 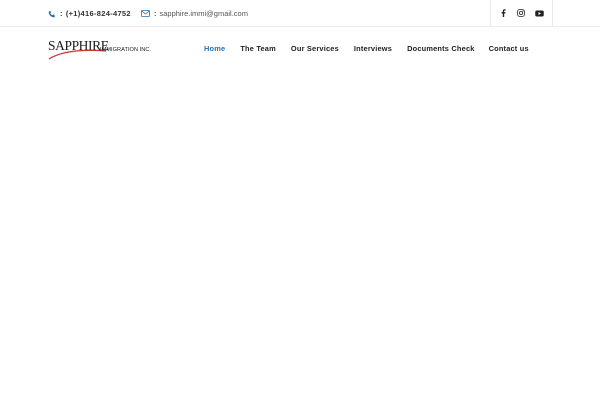 I want to click on email-address: sapphire.immi@gmail.com, so click(x=204, y=13).